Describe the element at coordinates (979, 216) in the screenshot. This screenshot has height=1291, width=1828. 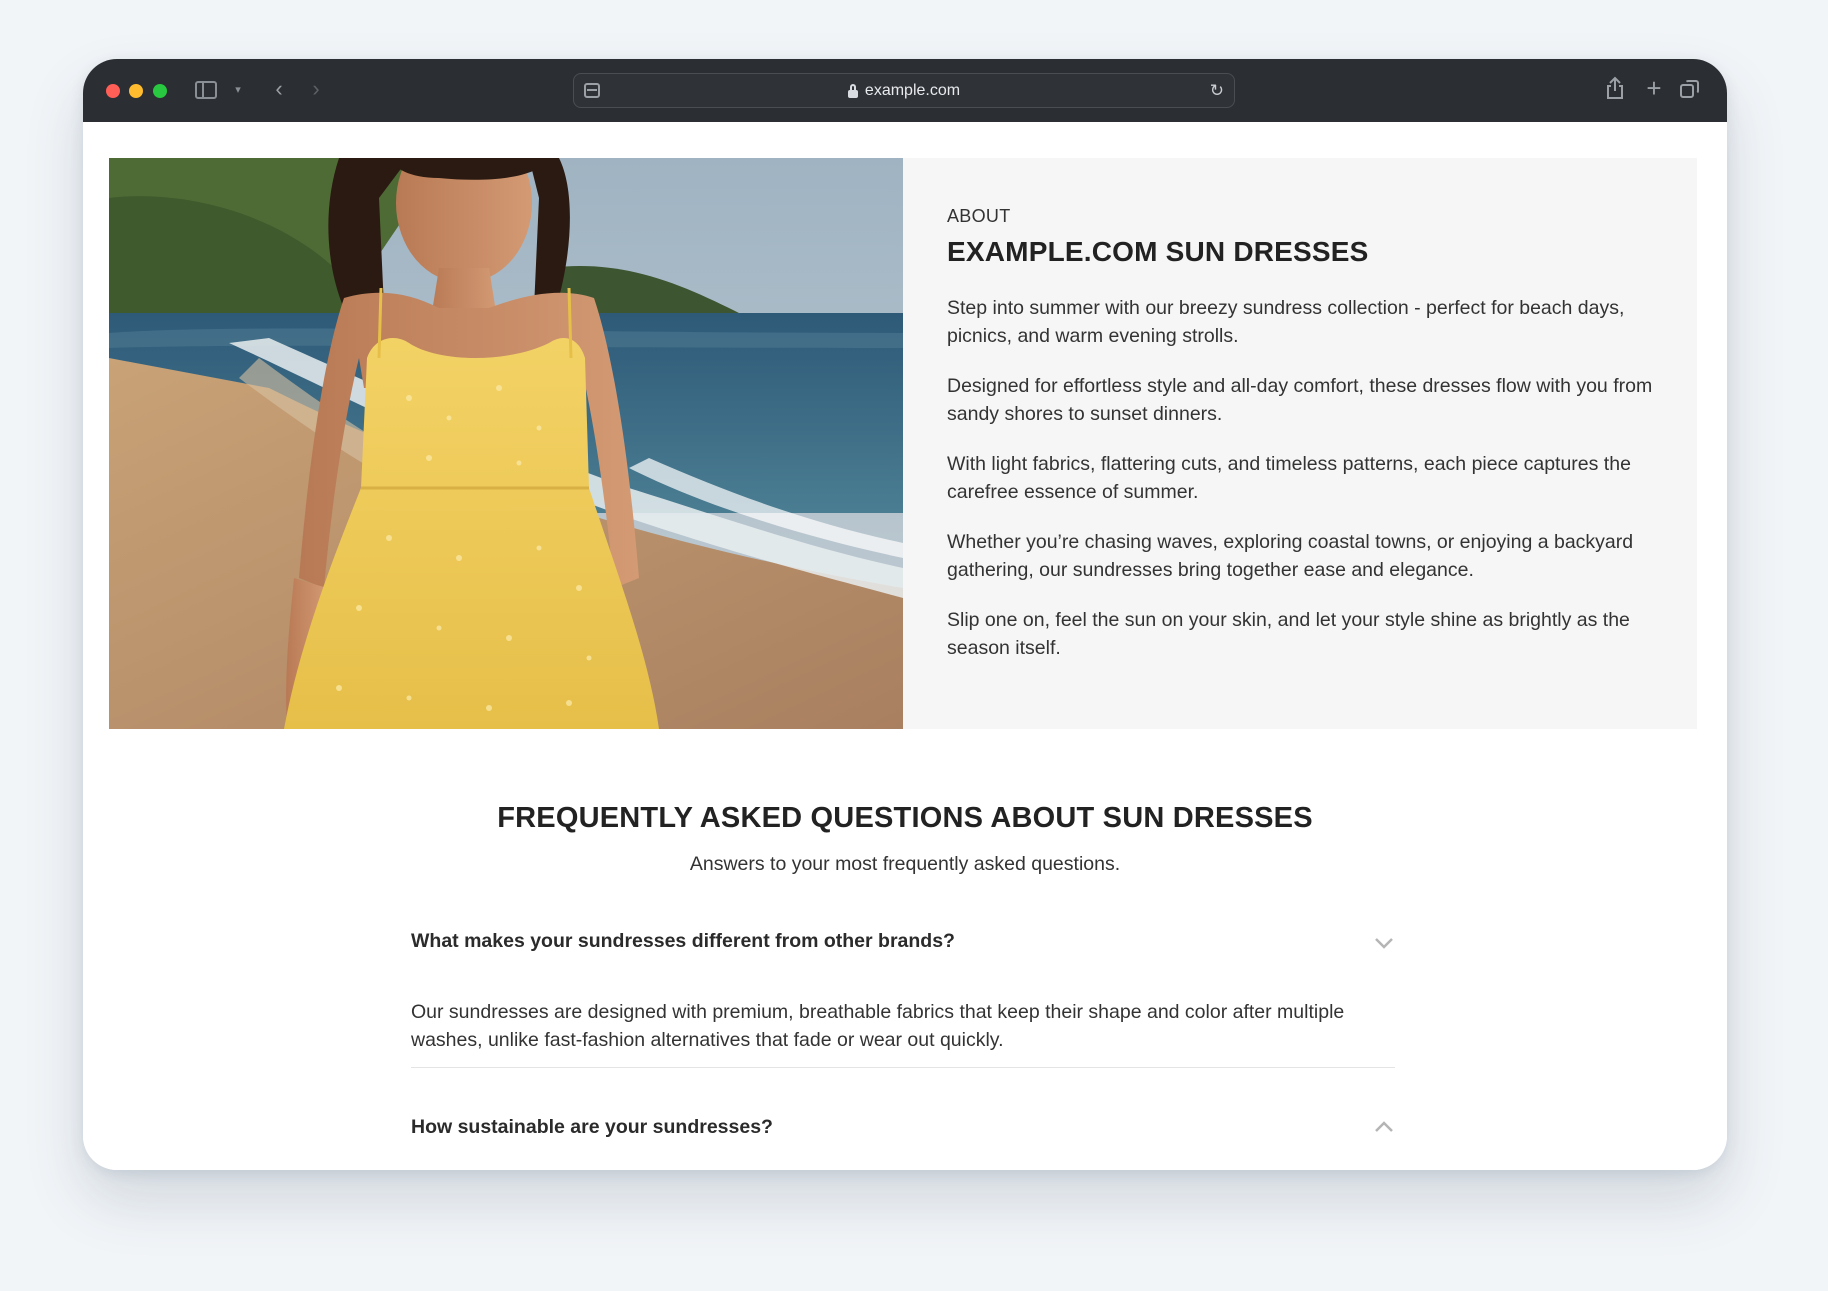
I see `about-eyebrow: ABOUT` at that location.